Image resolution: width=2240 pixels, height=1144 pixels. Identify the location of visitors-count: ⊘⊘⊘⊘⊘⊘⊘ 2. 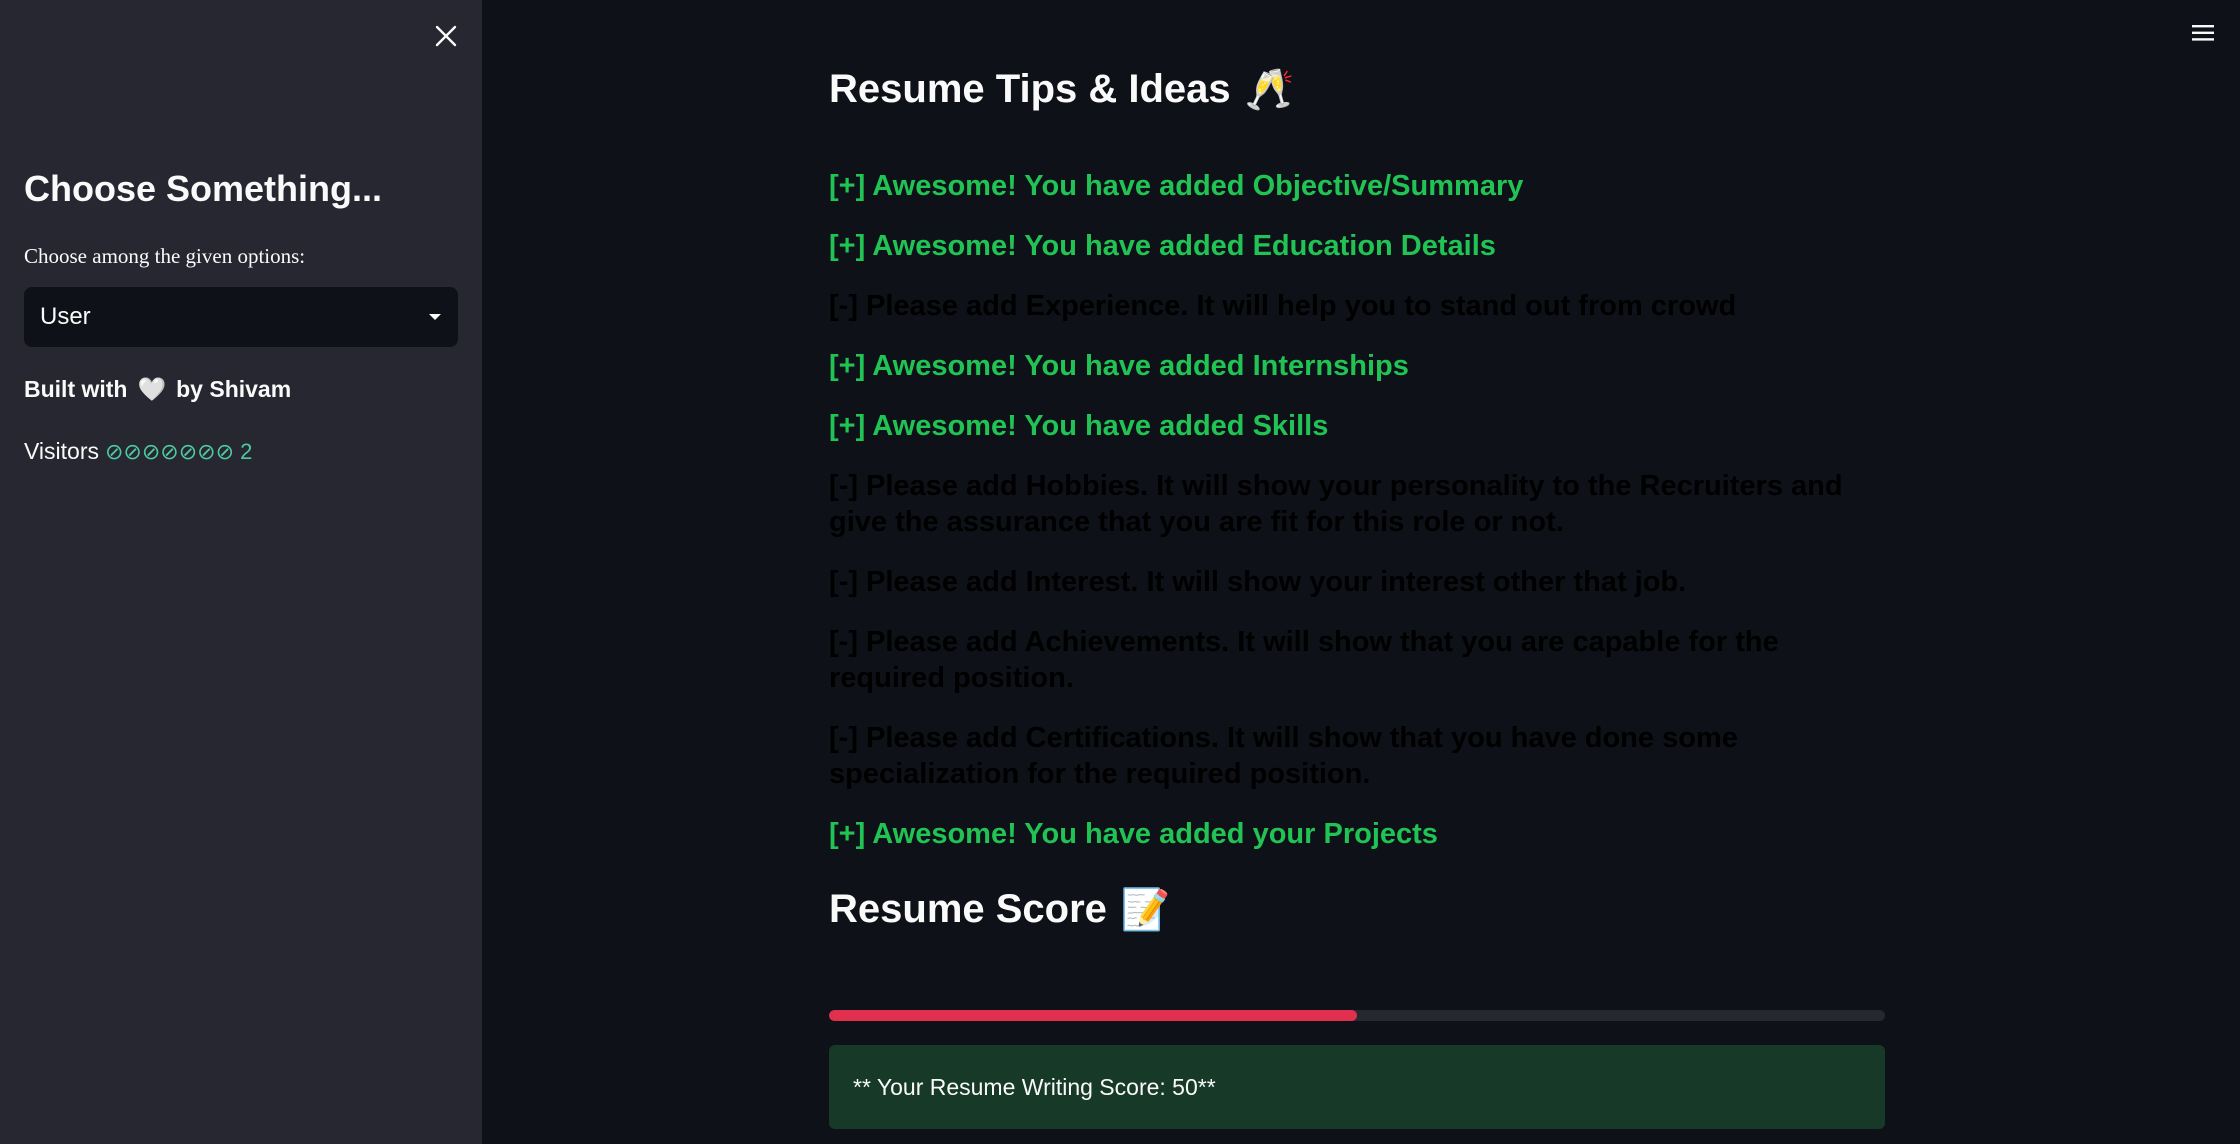
(179, 451).